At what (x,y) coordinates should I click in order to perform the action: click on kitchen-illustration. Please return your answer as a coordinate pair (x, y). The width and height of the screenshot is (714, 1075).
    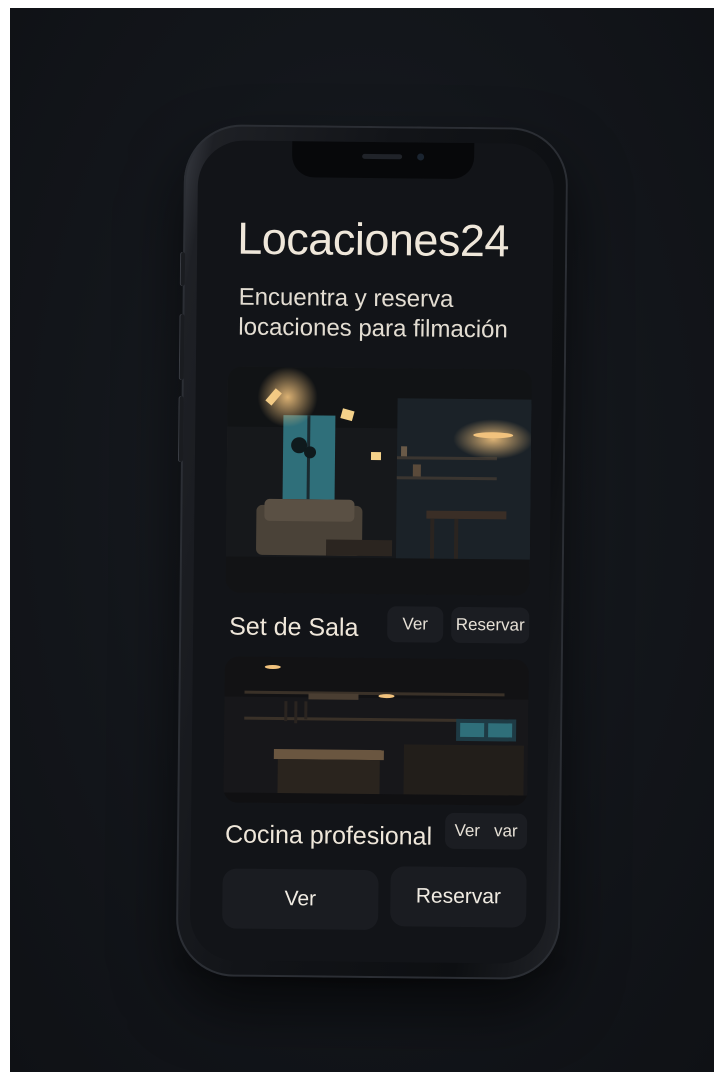
    Looking at the image, I should click on (376, 731).